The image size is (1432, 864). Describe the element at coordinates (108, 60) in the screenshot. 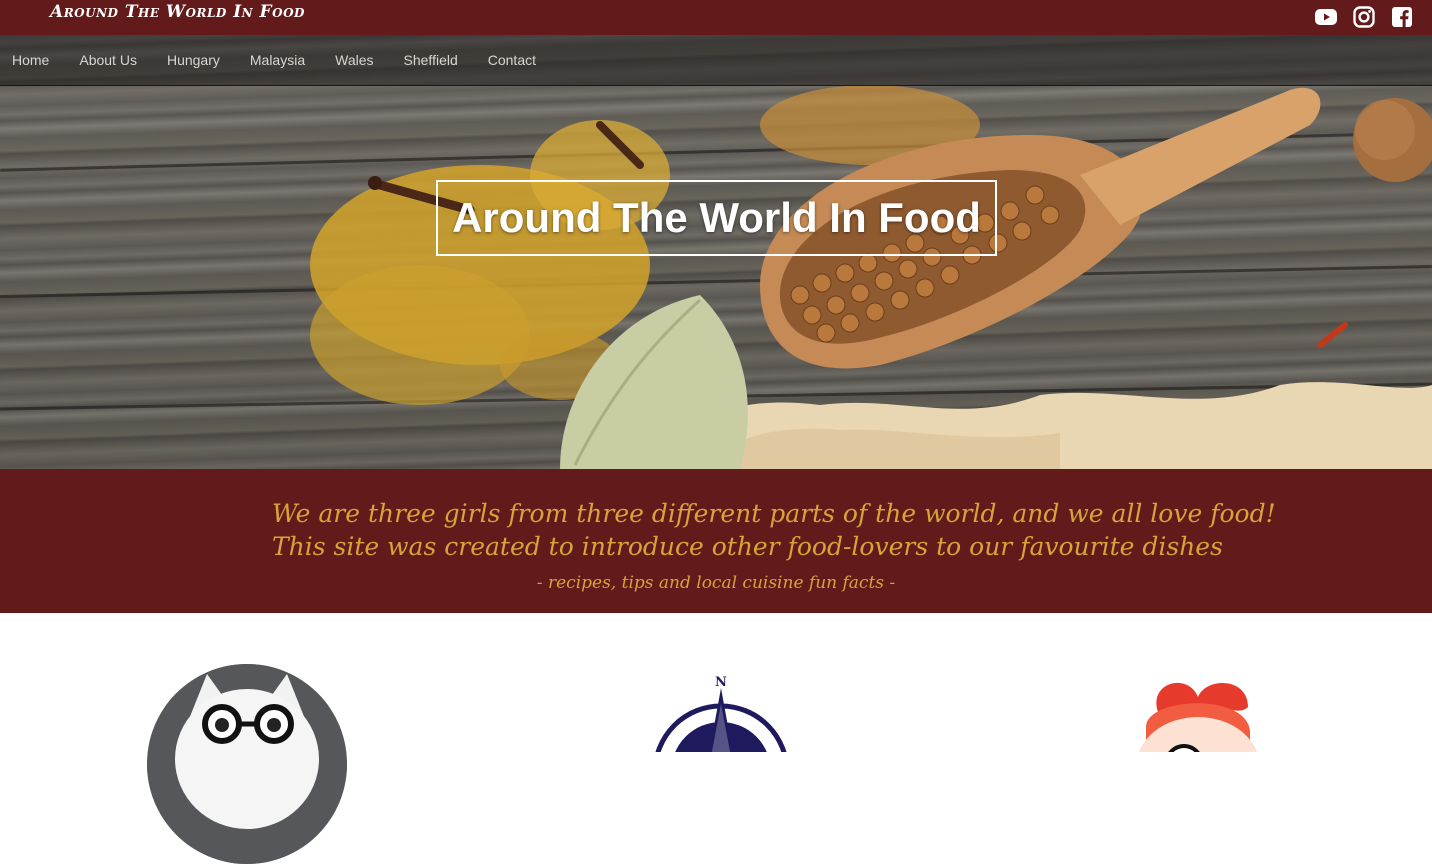

I see `nav-item-about-us: About Us` at that location.